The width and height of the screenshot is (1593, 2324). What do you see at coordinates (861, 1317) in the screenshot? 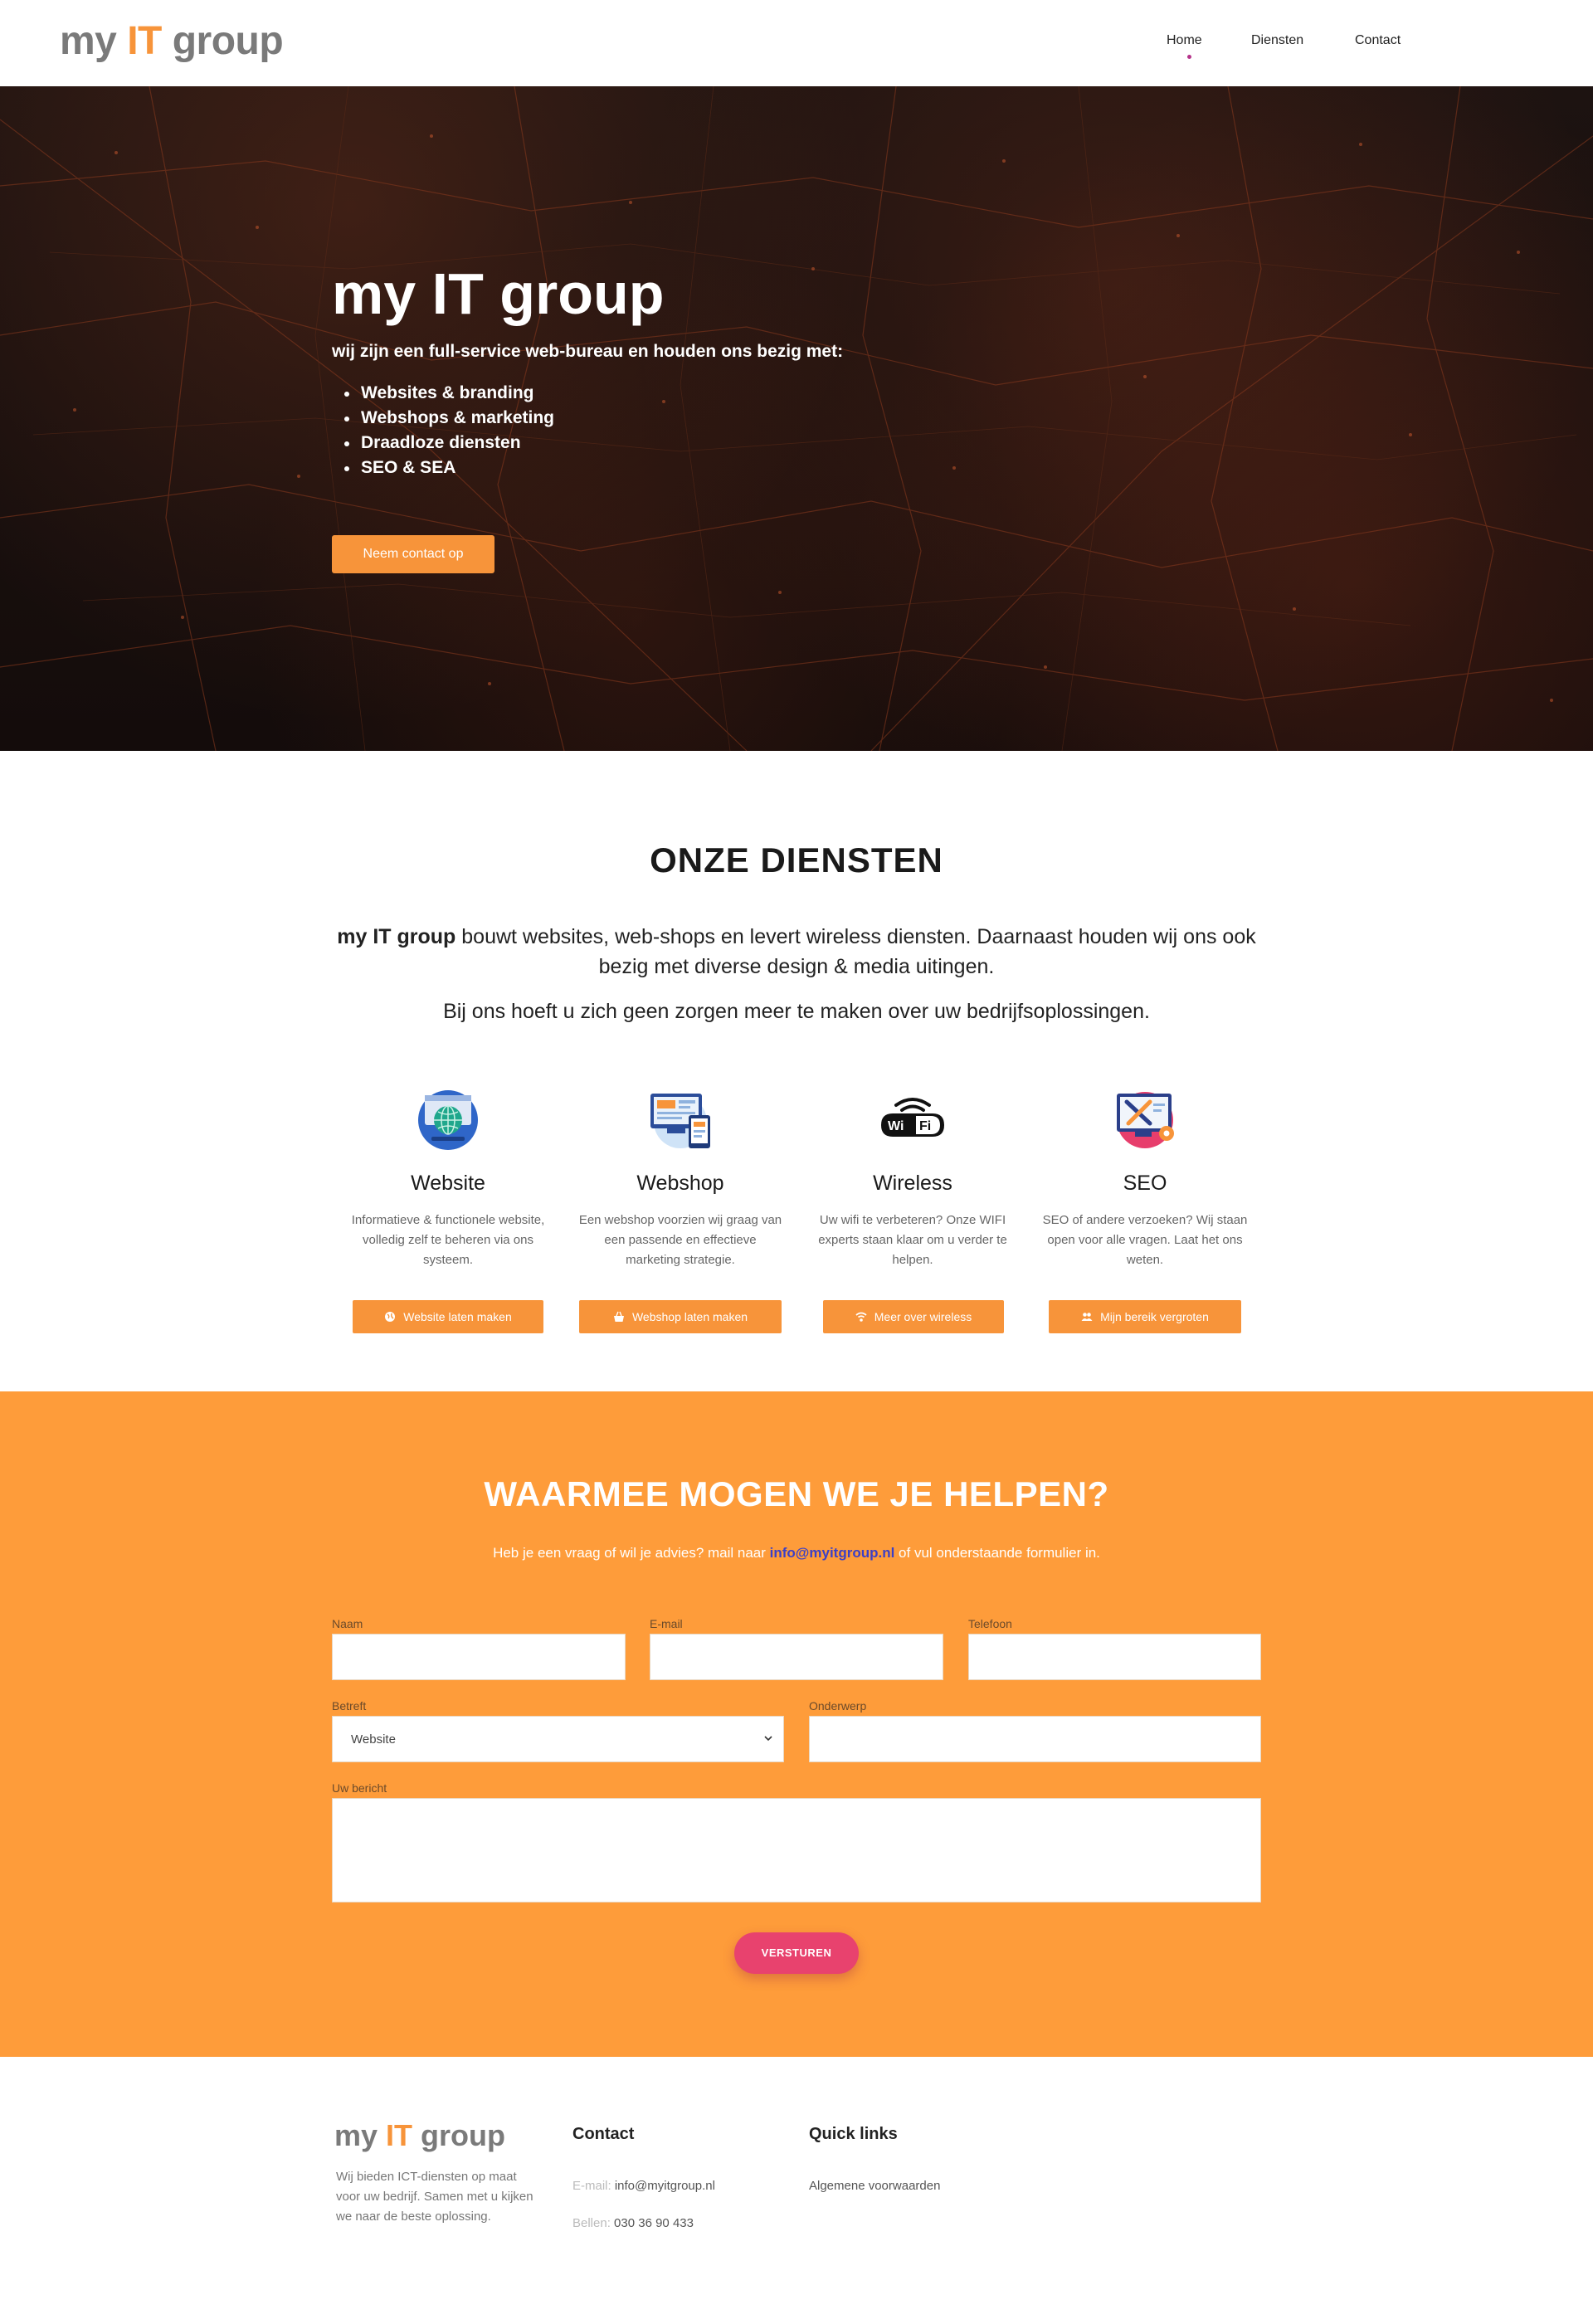
I see `wifi-icon` at bounding box center [861, 1317].